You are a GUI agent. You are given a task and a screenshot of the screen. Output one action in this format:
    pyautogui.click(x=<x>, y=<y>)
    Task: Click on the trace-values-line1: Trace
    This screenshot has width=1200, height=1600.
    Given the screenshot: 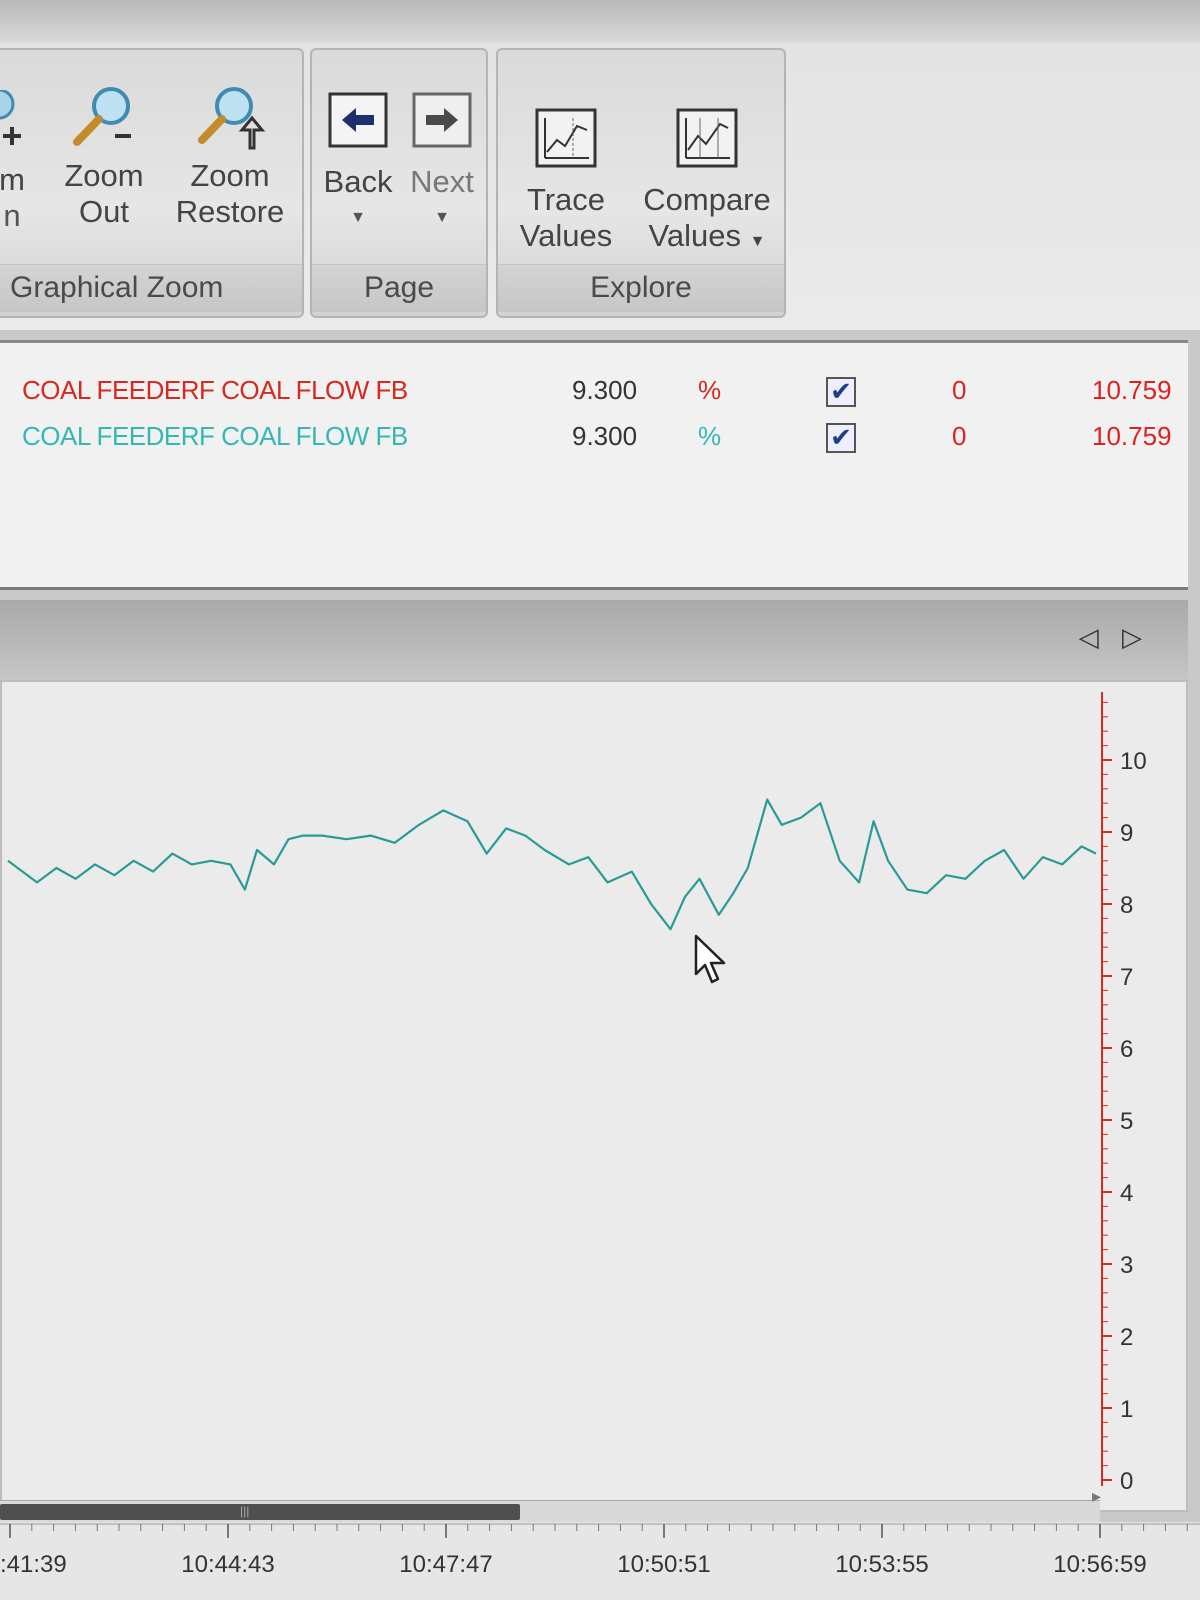 What is the action you would take?
    pyautogui.click(x=566, y=199)
    